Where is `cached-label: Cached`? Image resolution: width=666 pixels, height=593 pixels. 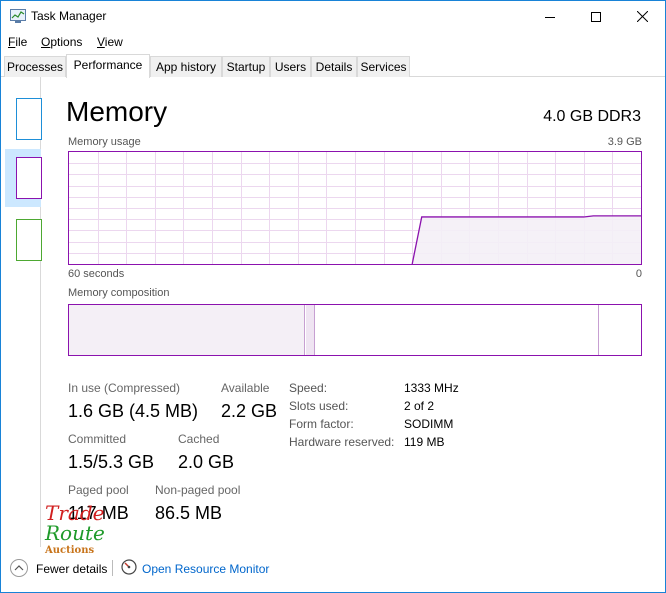 cached-label: Cached is located at coordinates (199, 439).